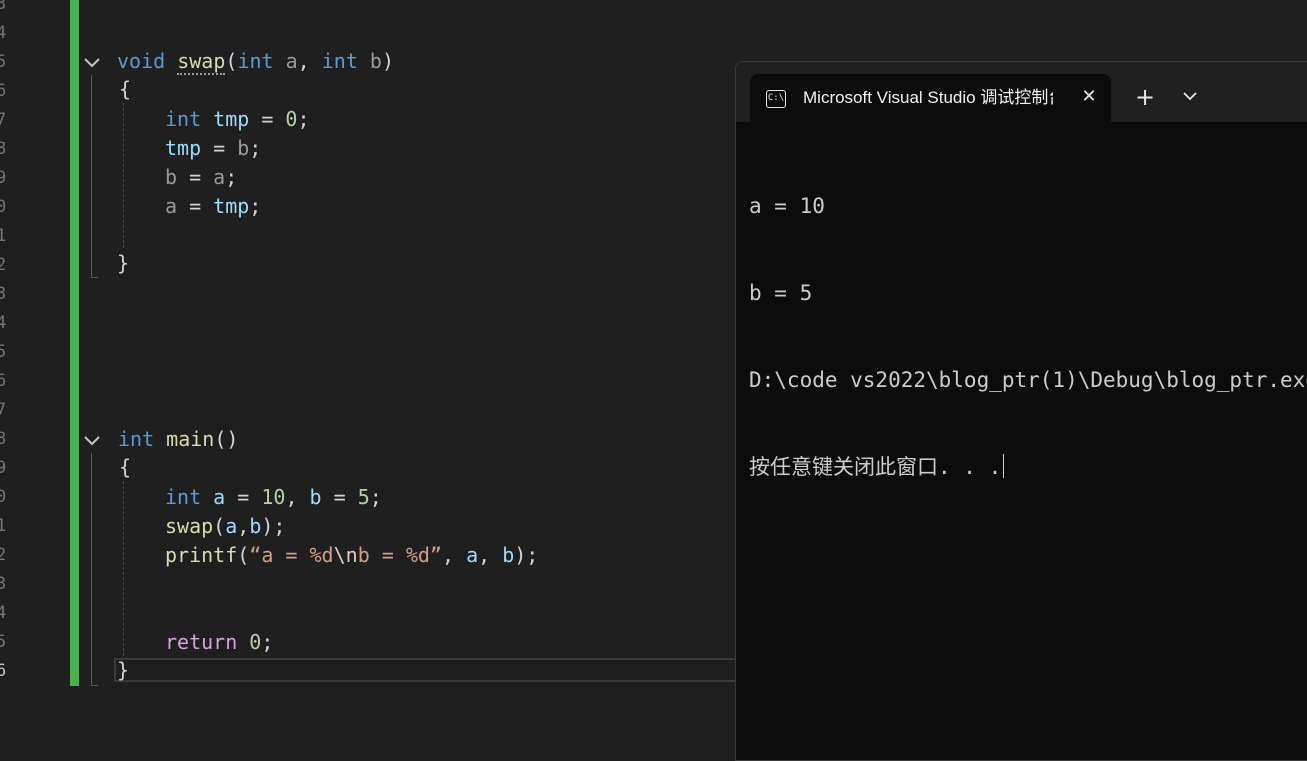  Describe the element at coordinates (190, 439) in the screenshot. I see `function-name: main` at that location.